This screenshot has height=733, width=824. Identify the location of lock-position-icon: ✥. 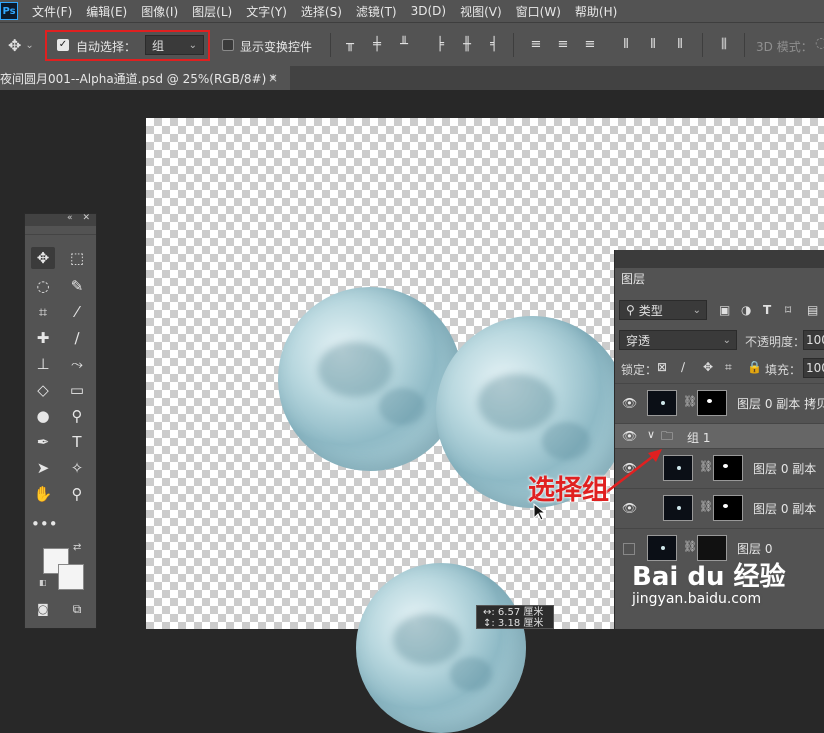
(708, 367).